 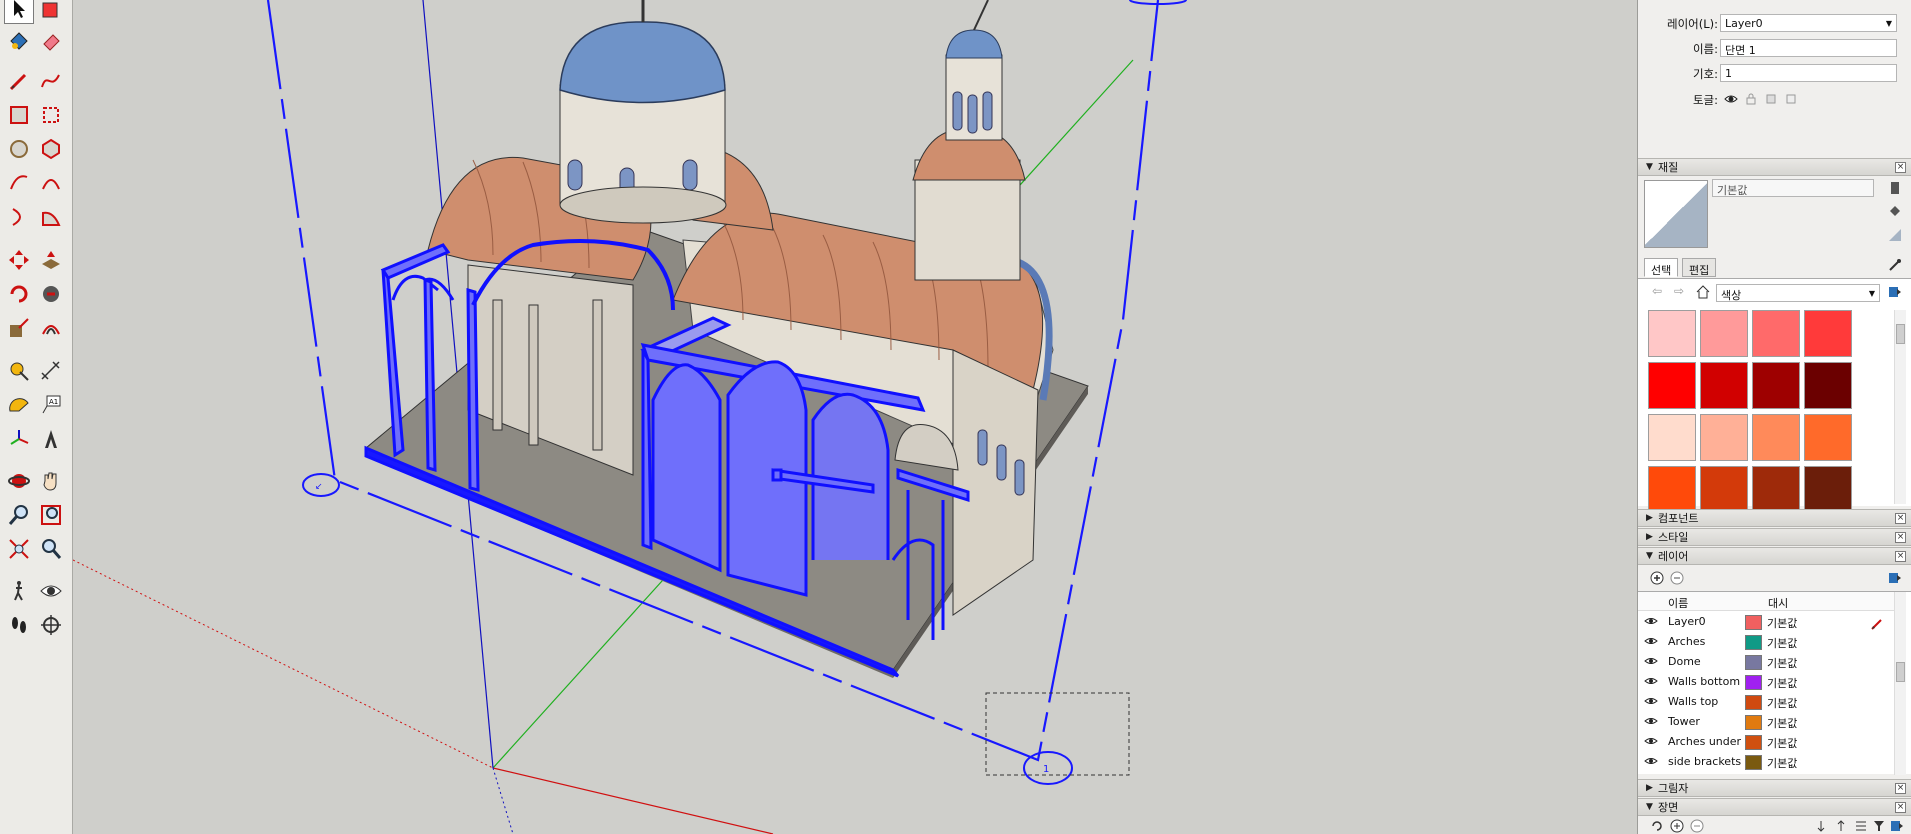 What do you see at coordinates (51, 405) in the screenshot?
I see `text-icon: A1` at bounding box center [51, 405].